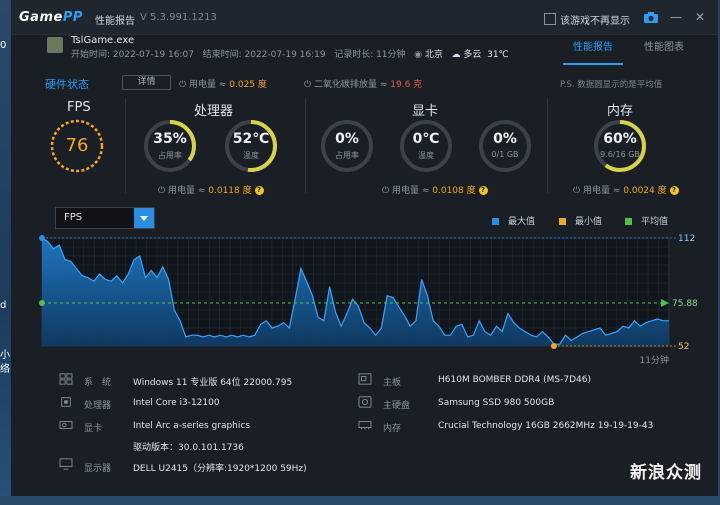 Image resolution: width=720 pixels, height=505 pixels. I want to click on ram-usage-gauge: 60% 9.6/16 GB, so click(620, 146).